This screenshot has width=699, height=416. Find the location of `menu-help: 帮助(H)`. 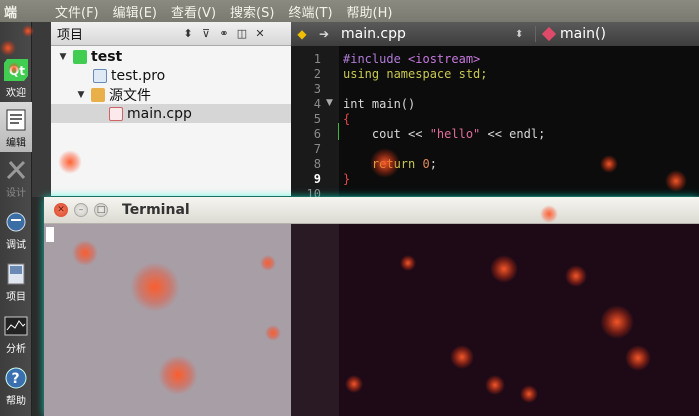

menu-help: 帮助(H) is located at coordinates (372, 11).